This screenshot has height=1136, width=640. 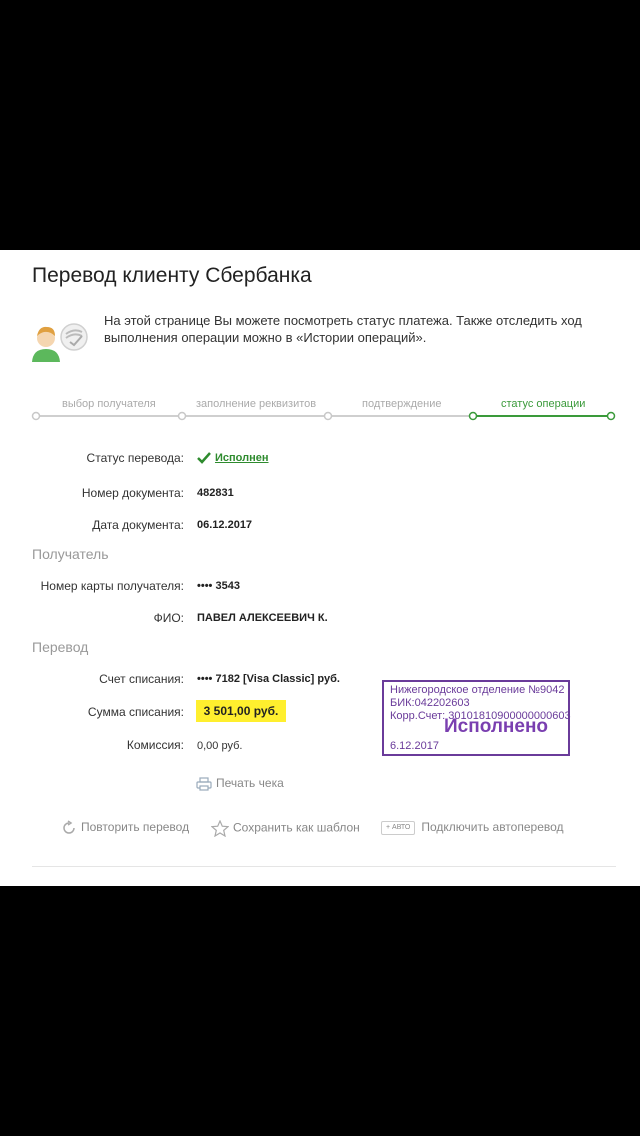 I want to click on amount-value: 3 501,00 руб., so click(x=241, y=711).